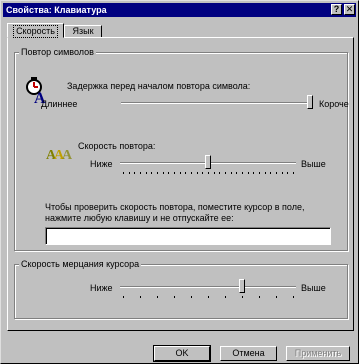 The height and width of the screenshot is (364, 359). Describe the element at coordinates (182, 353) in the screenshot. I see `ok-button: OK` at that location.